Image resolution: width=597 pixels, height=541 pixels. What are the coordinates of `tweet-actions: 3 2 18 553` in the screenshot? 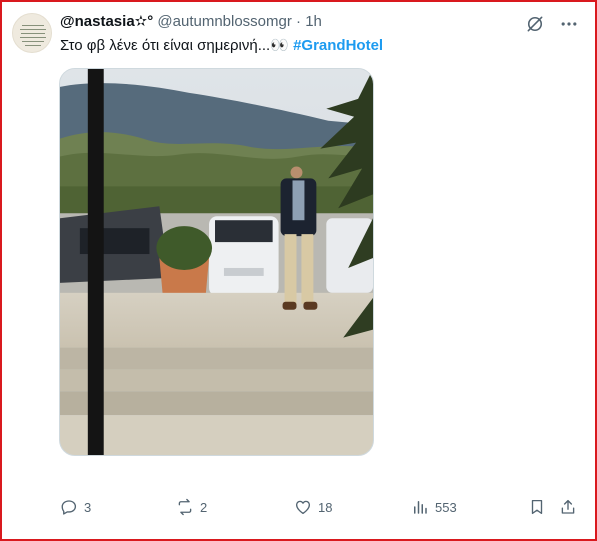 It's located at (319, 509).